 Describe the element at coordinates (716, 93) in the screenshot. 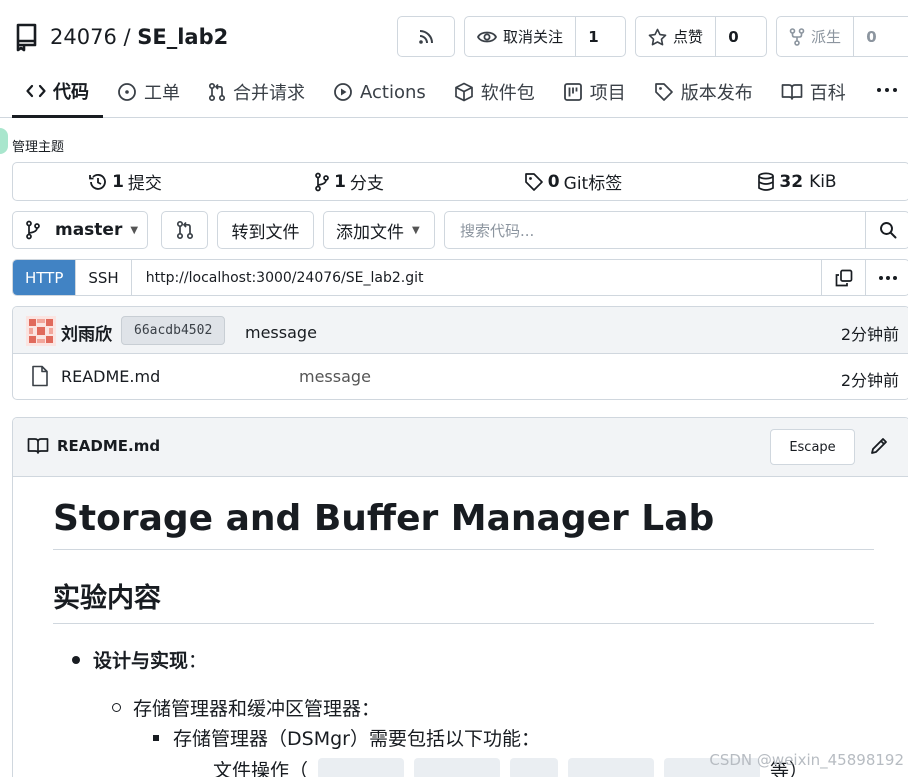

I see `tab-label: 版本发布` at that location.